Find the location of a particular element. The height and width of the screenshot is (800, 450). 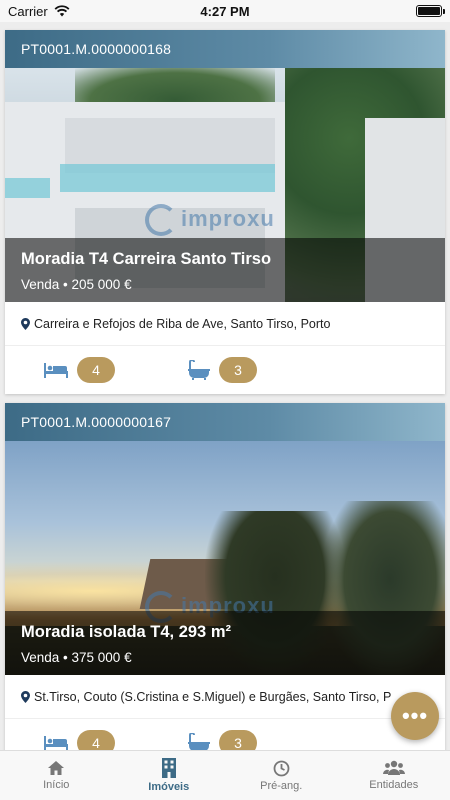

tab-pre-ang: Pré-ang. is located at coordinates (281, 775).